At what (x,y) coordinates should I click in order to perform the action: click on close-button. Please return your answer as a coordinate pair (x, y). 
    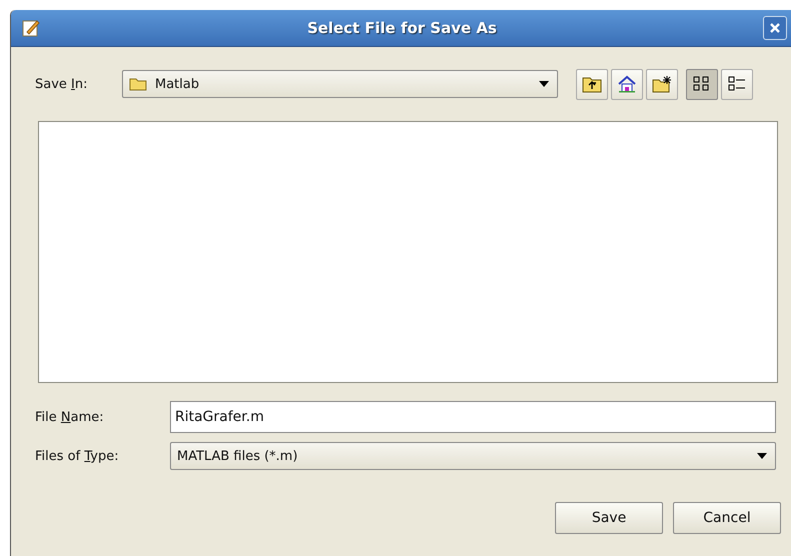
    Looking at the image, I should click on (775, 28).